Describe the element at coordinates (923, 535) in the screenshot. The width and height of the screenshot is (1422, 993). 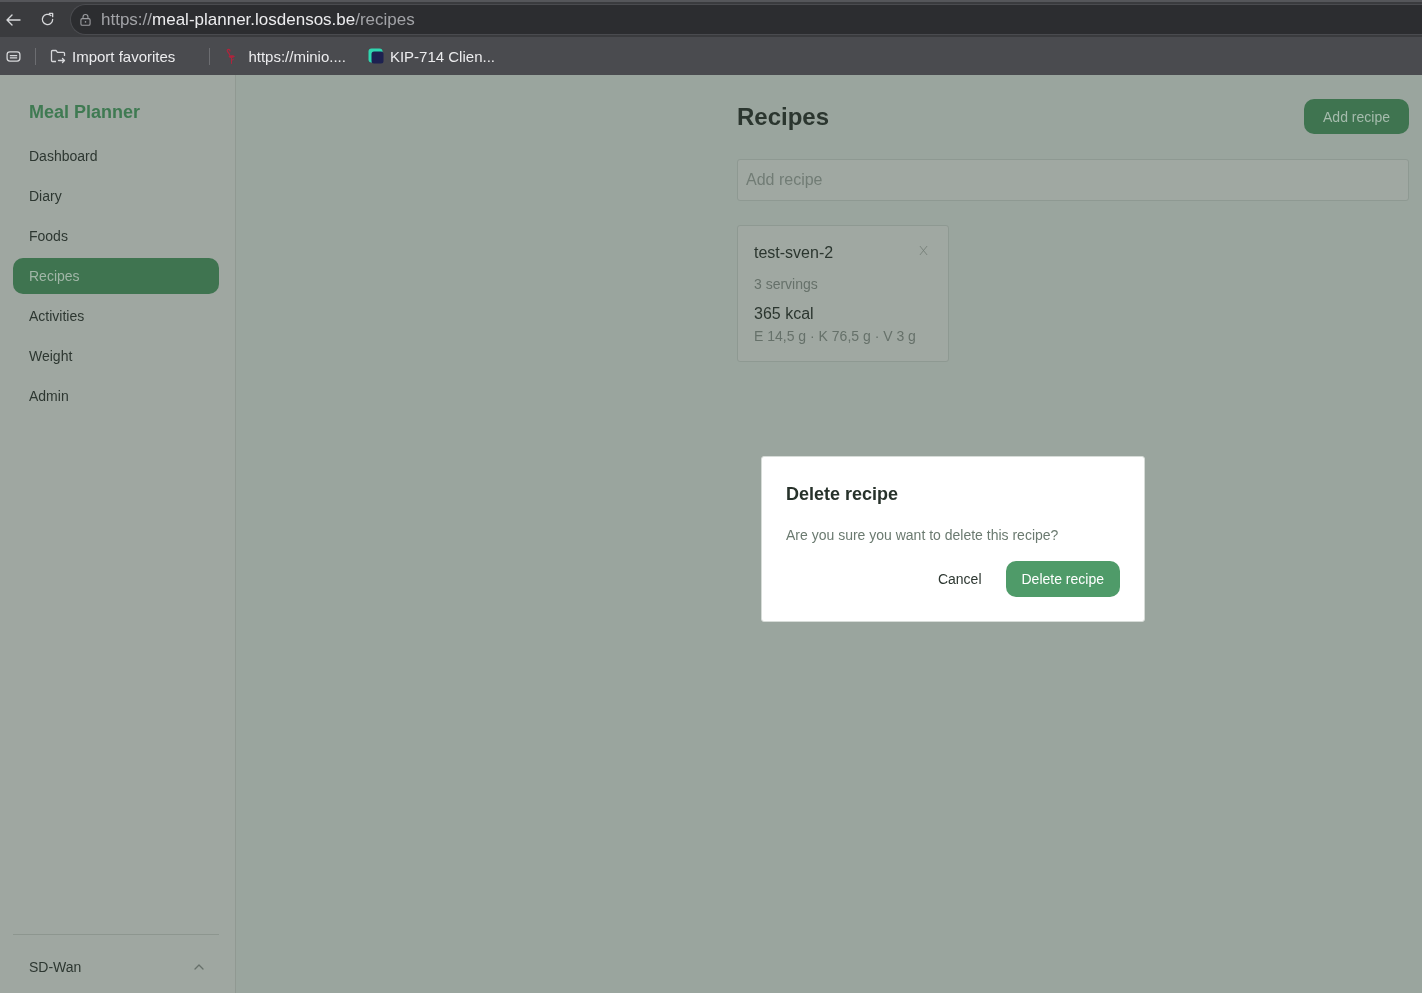
I see `dialog-message: Are you sure you want to delete this recipe?` at that location.